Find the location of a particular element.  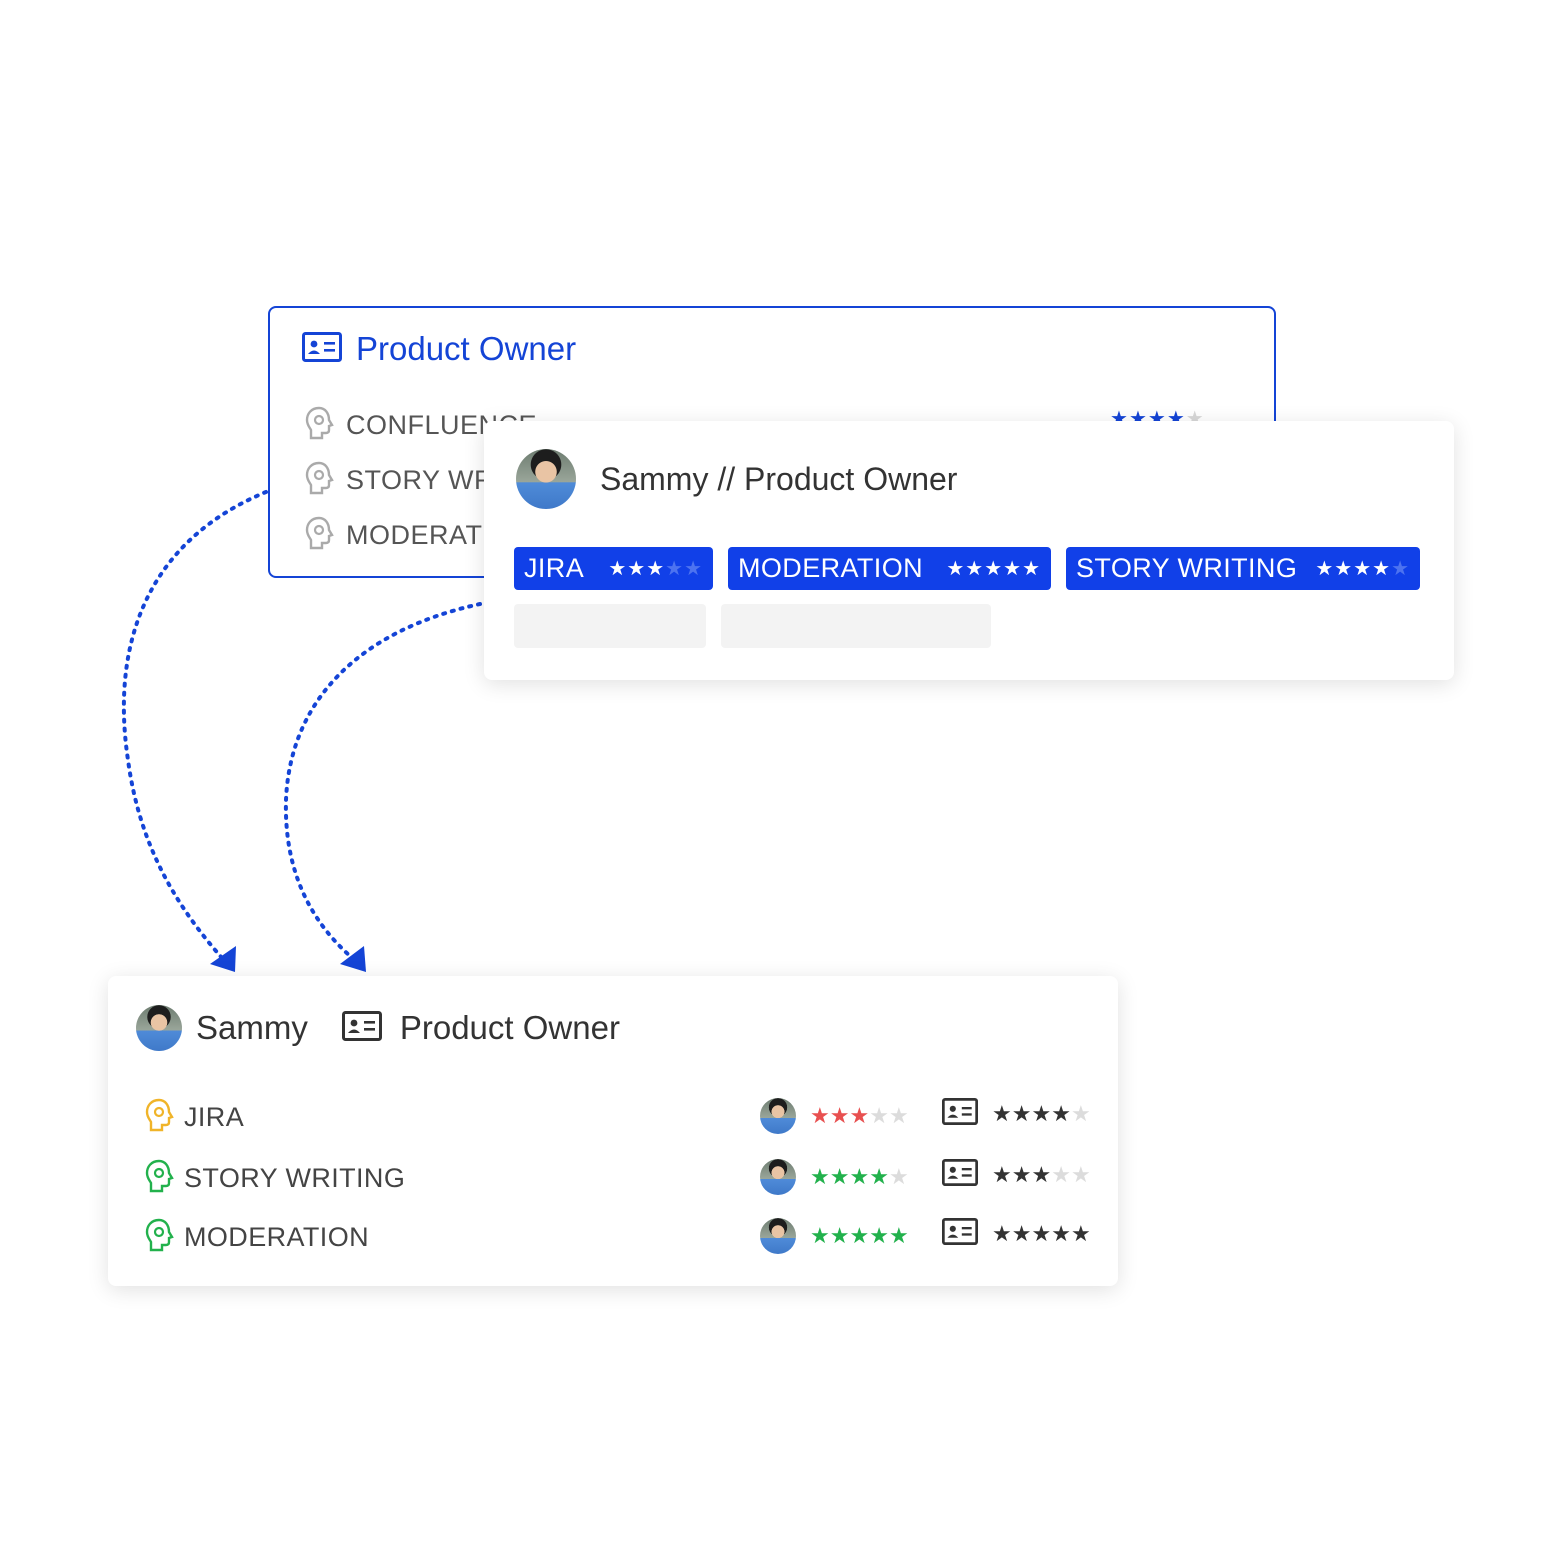

skill-chip-moderation: MODERATION ★★★★★ is located at coordinates (889, 568).